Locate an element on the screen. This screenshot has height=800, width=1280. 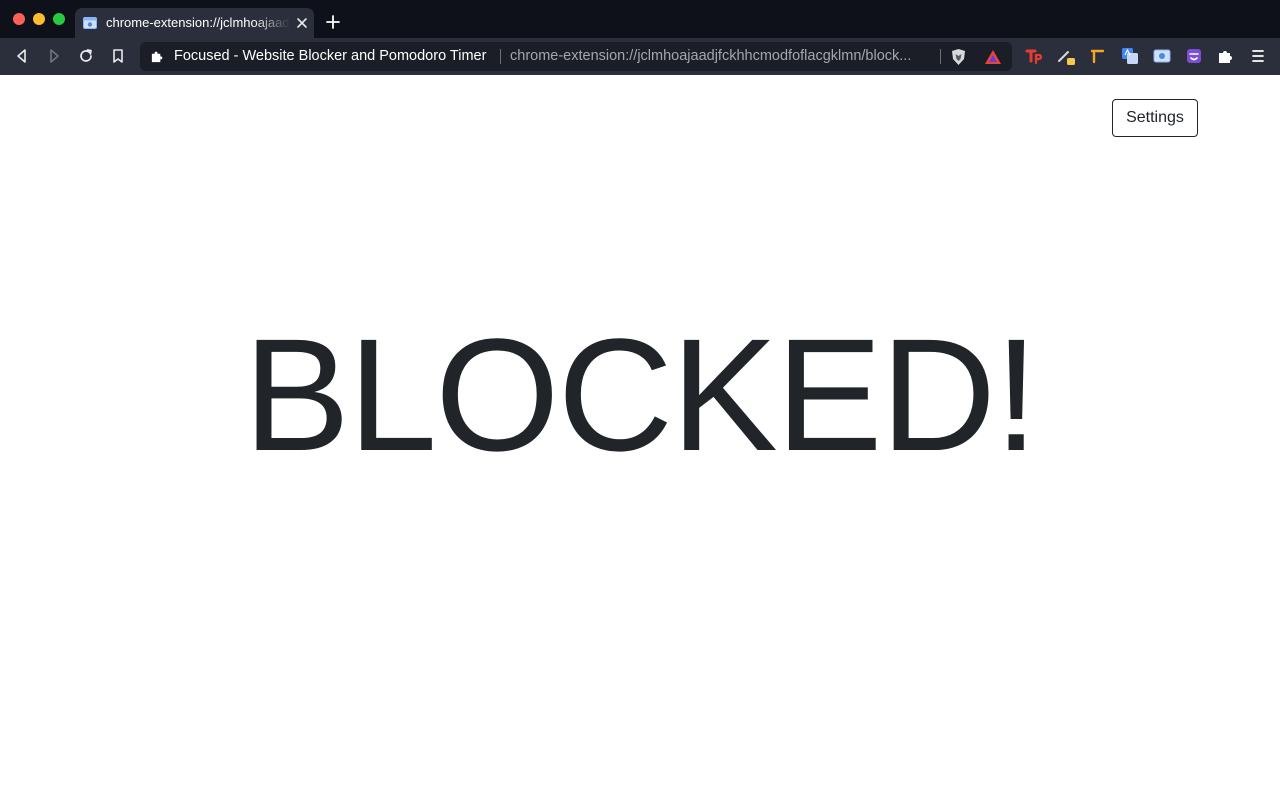
monster-icon is located at coordinates (1194, 56).